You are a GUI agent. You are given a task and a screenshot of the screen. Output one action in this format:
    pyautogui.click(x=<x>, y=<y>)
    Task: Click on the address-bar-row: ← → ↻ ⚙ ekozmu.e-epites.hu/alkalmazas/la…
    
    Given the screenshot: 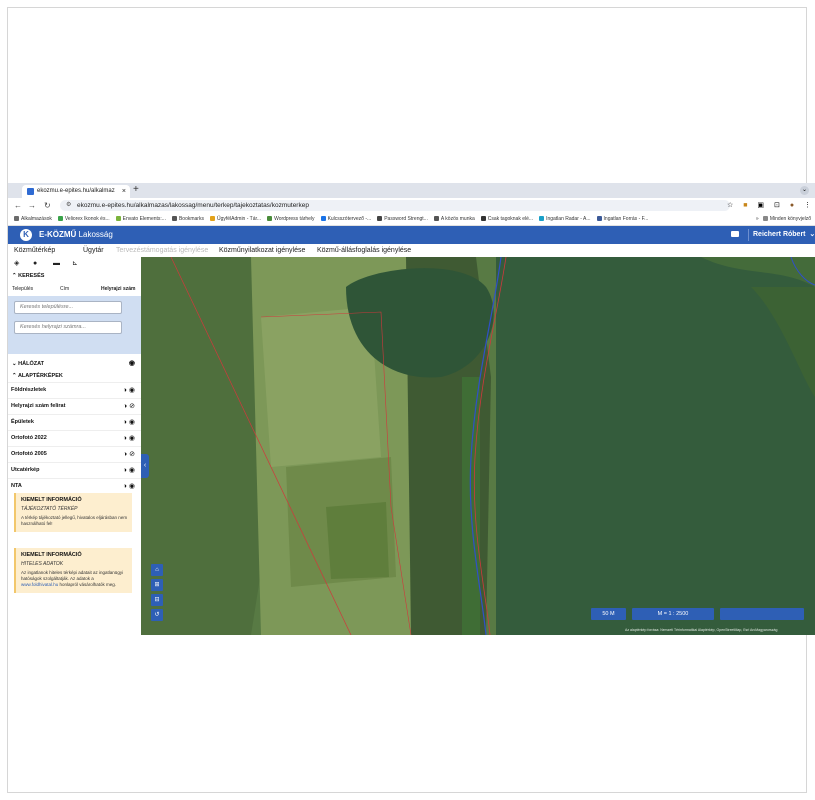 What is the action you would take?
    pyautogui.click(x=411, y=205)
    